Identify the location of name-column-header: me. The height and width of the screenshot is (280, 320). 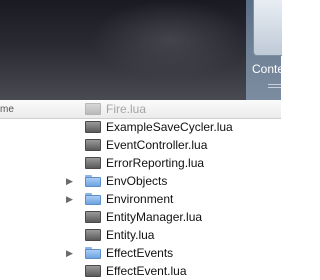
(7, 109).